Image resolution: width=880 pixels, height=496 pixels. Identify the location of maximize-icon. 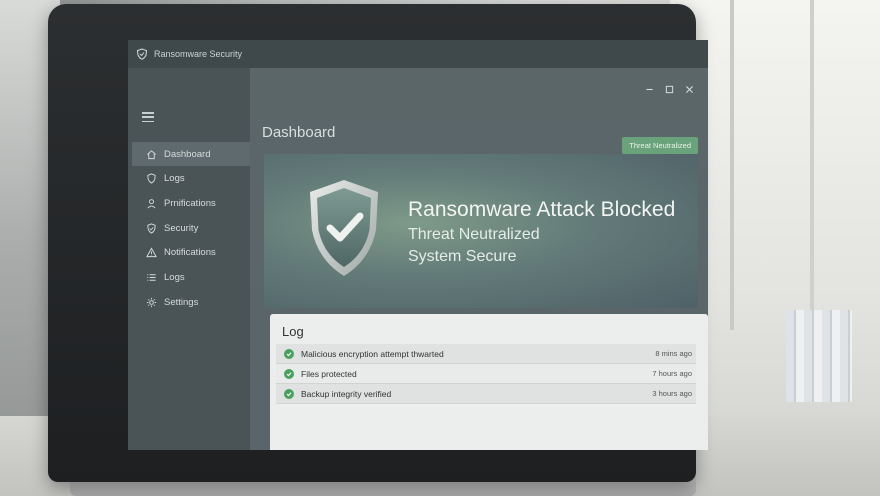
(669, 89).